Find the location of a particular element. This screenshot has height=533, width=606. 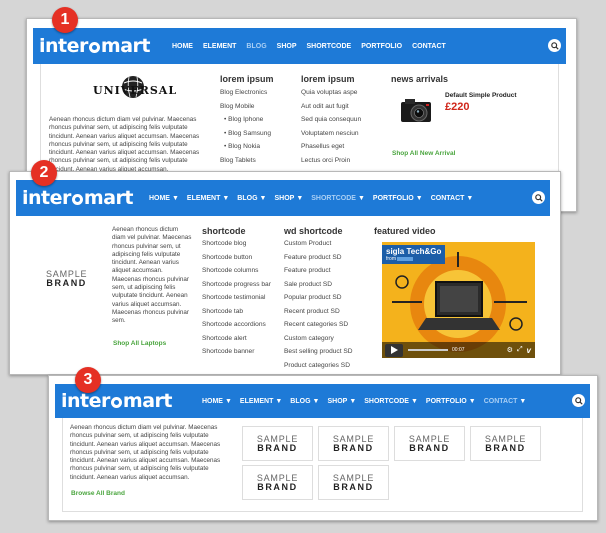

menu-link: Shortcode tab is located at coordinates (236, 312).